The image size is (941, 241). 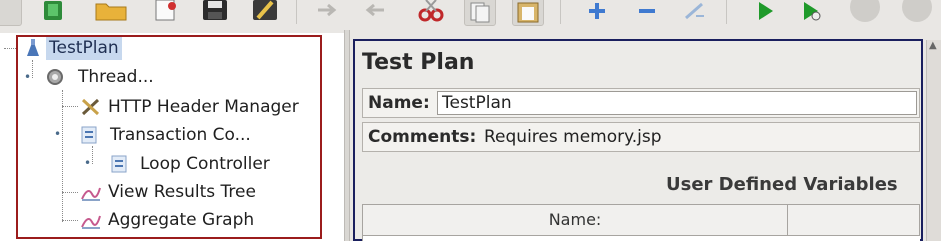 I want to click on add-icon, so click(x=597, y=12).